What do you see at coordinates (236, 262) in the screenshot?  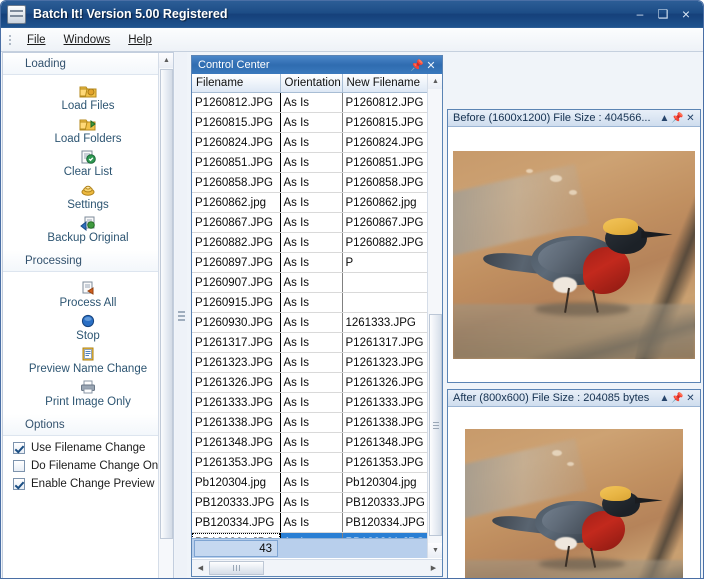 I see `cell-filename: P1260897.JPG` at bounding box center [236, 262].